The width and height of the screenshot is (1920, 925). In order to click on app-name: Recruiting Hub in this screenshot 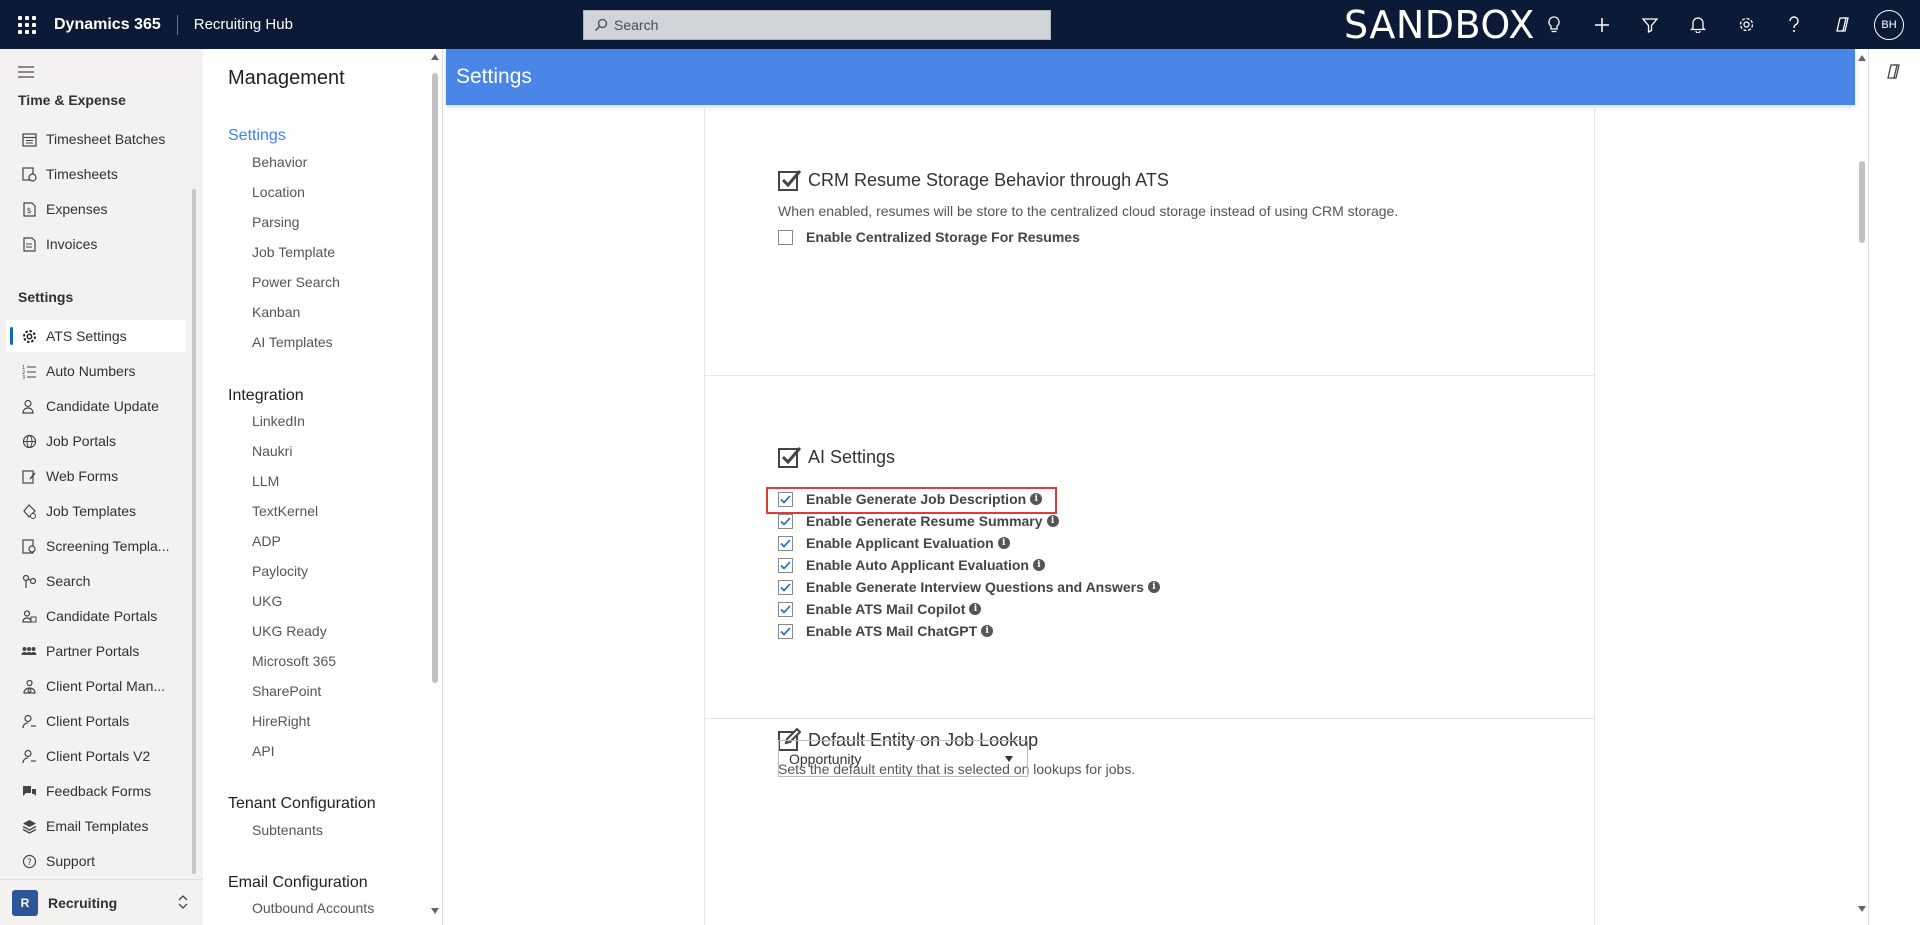, I will do `click(235, 24)`.